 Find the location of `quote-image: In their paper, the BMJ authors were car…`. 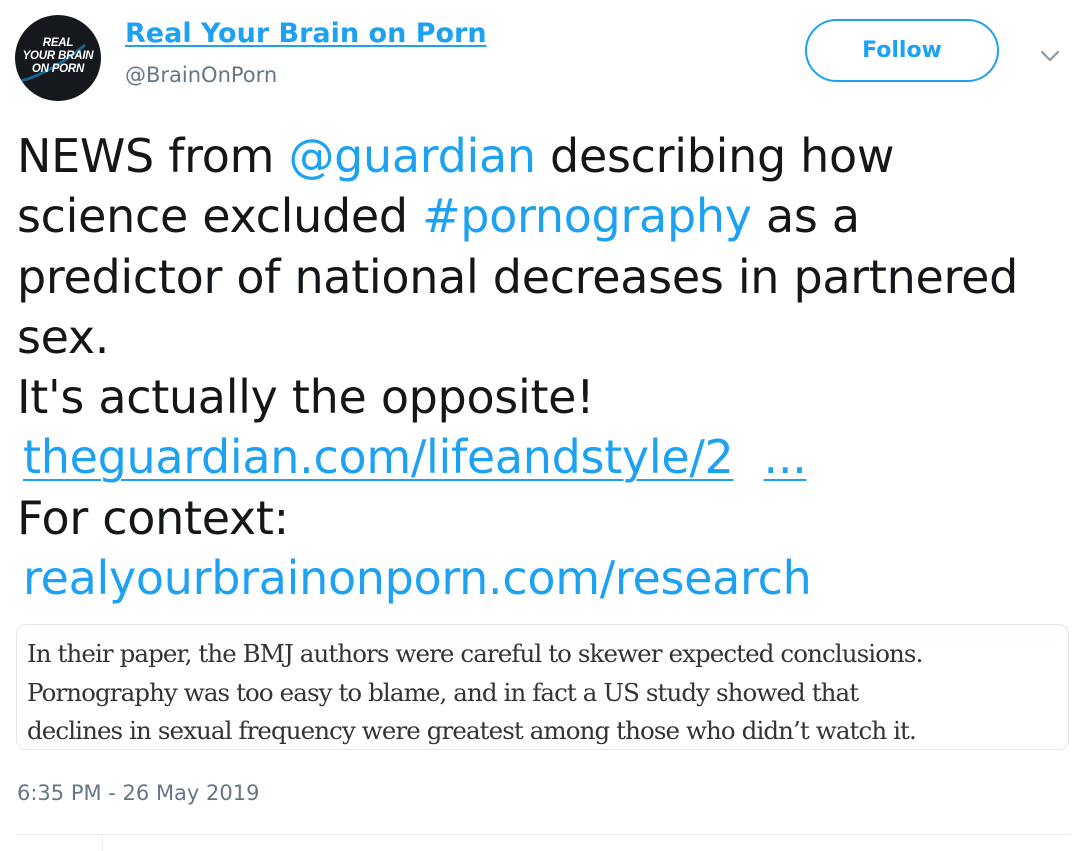

quote-image: In their paper, the BMJ authors were car… is located at coordinates (542, 687).